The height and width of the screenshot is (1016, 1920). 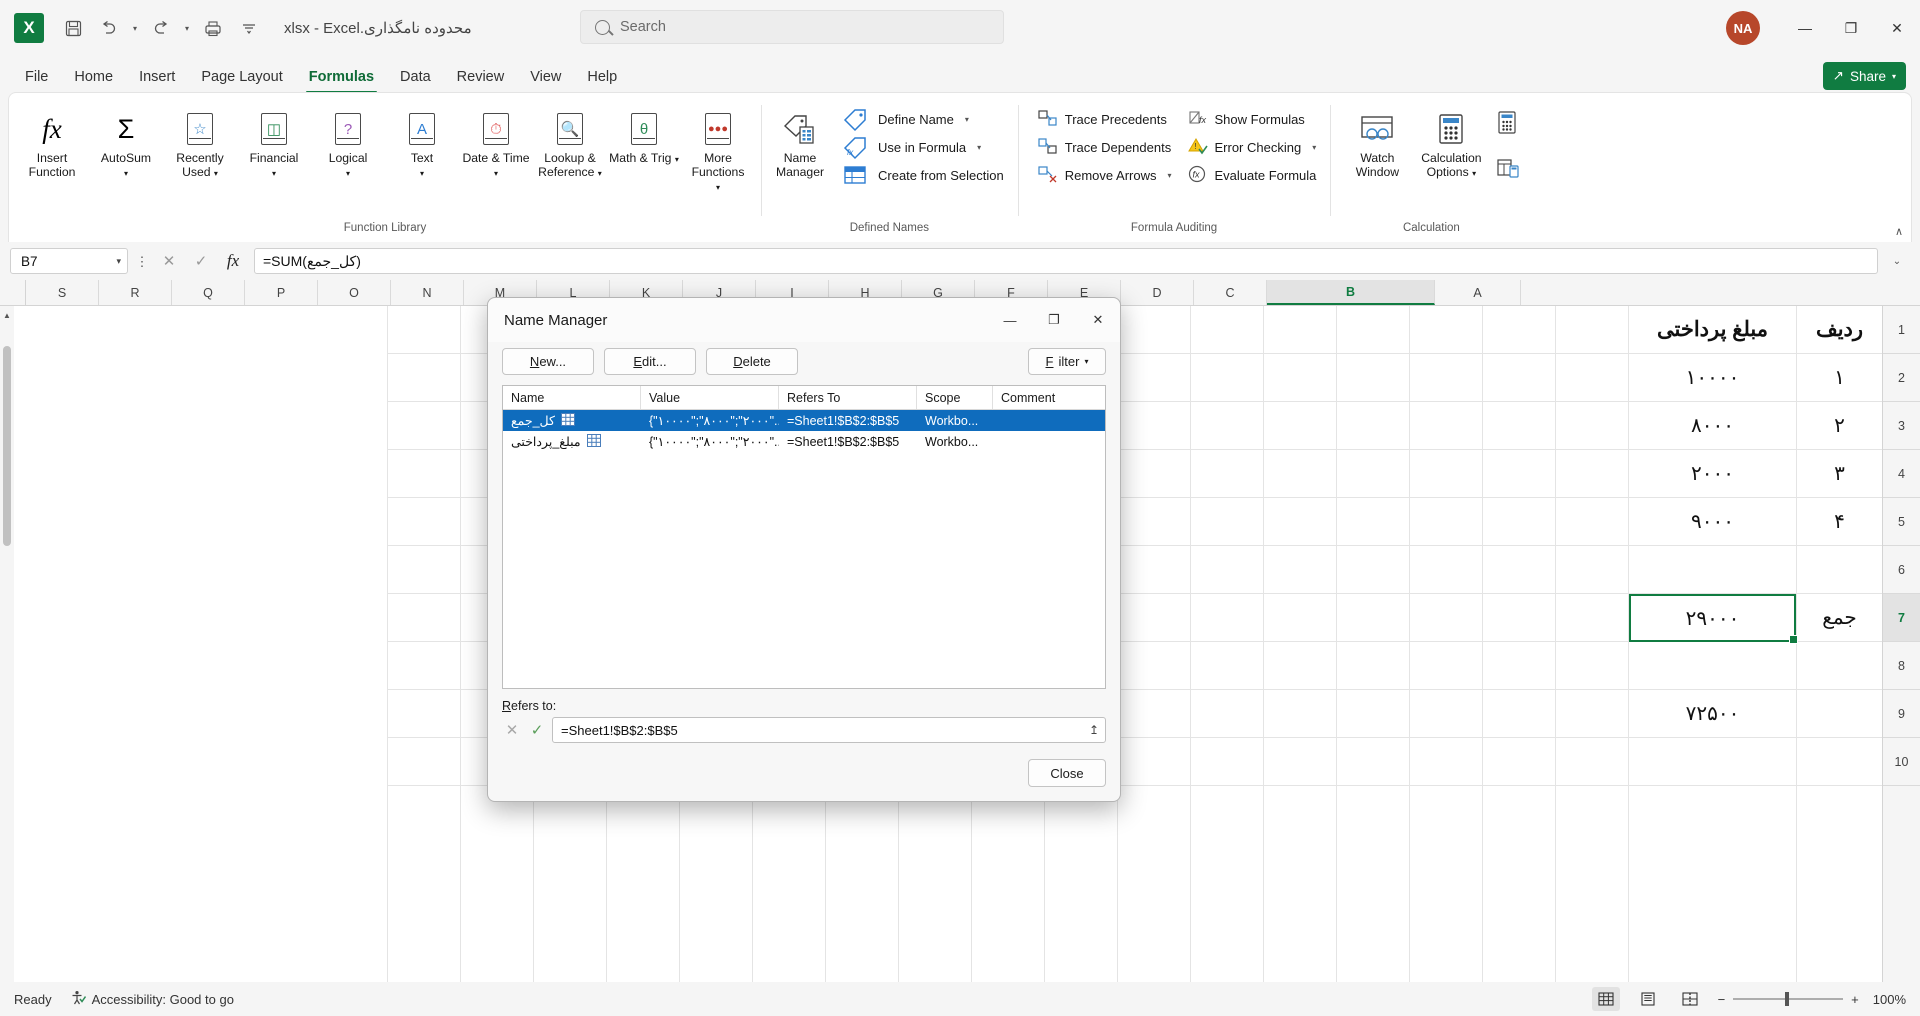 What do you see at coordinates (1105, 147) in the screenshot?
I see `trace-dependents-button: Trace Dependents` at bounding box center [1105, 147].